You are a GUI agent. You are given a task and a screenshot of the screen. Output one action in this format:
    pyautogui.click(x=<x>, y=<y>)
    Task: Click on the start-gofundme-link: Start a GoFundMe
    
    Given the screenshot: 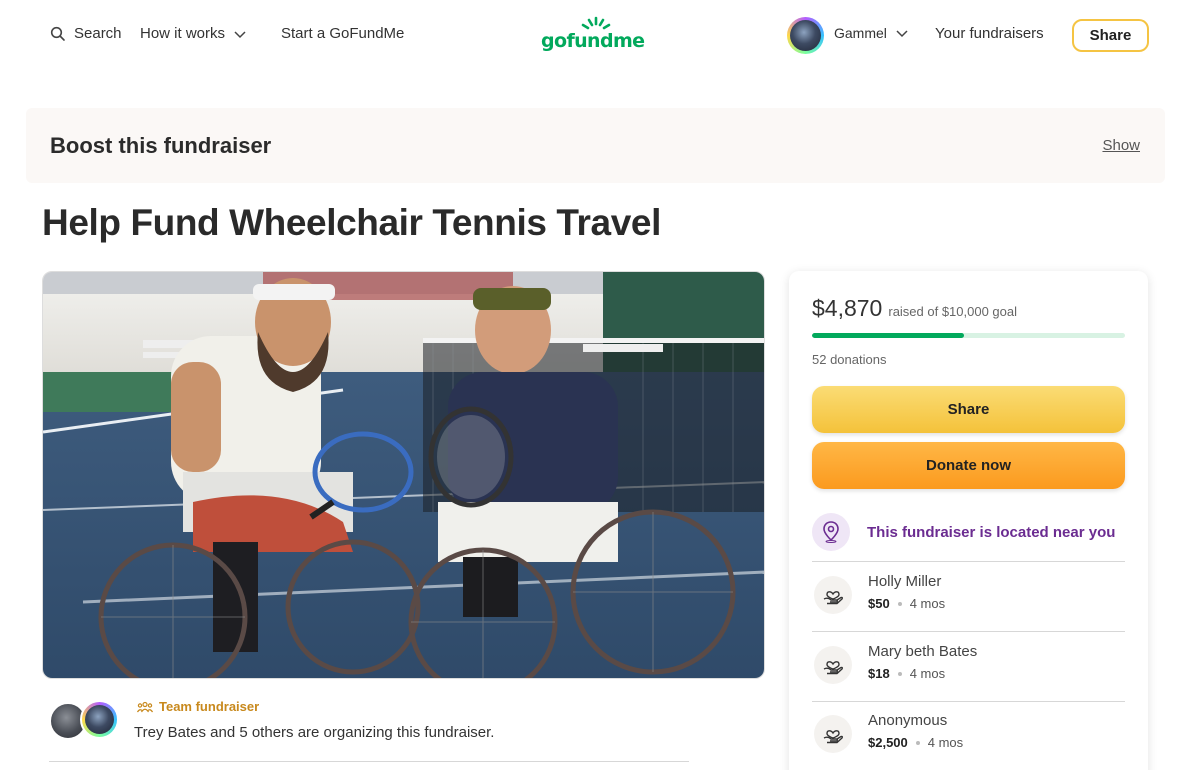 What is the action you would take?
    pyautogui.click(x=342, y=33)
    